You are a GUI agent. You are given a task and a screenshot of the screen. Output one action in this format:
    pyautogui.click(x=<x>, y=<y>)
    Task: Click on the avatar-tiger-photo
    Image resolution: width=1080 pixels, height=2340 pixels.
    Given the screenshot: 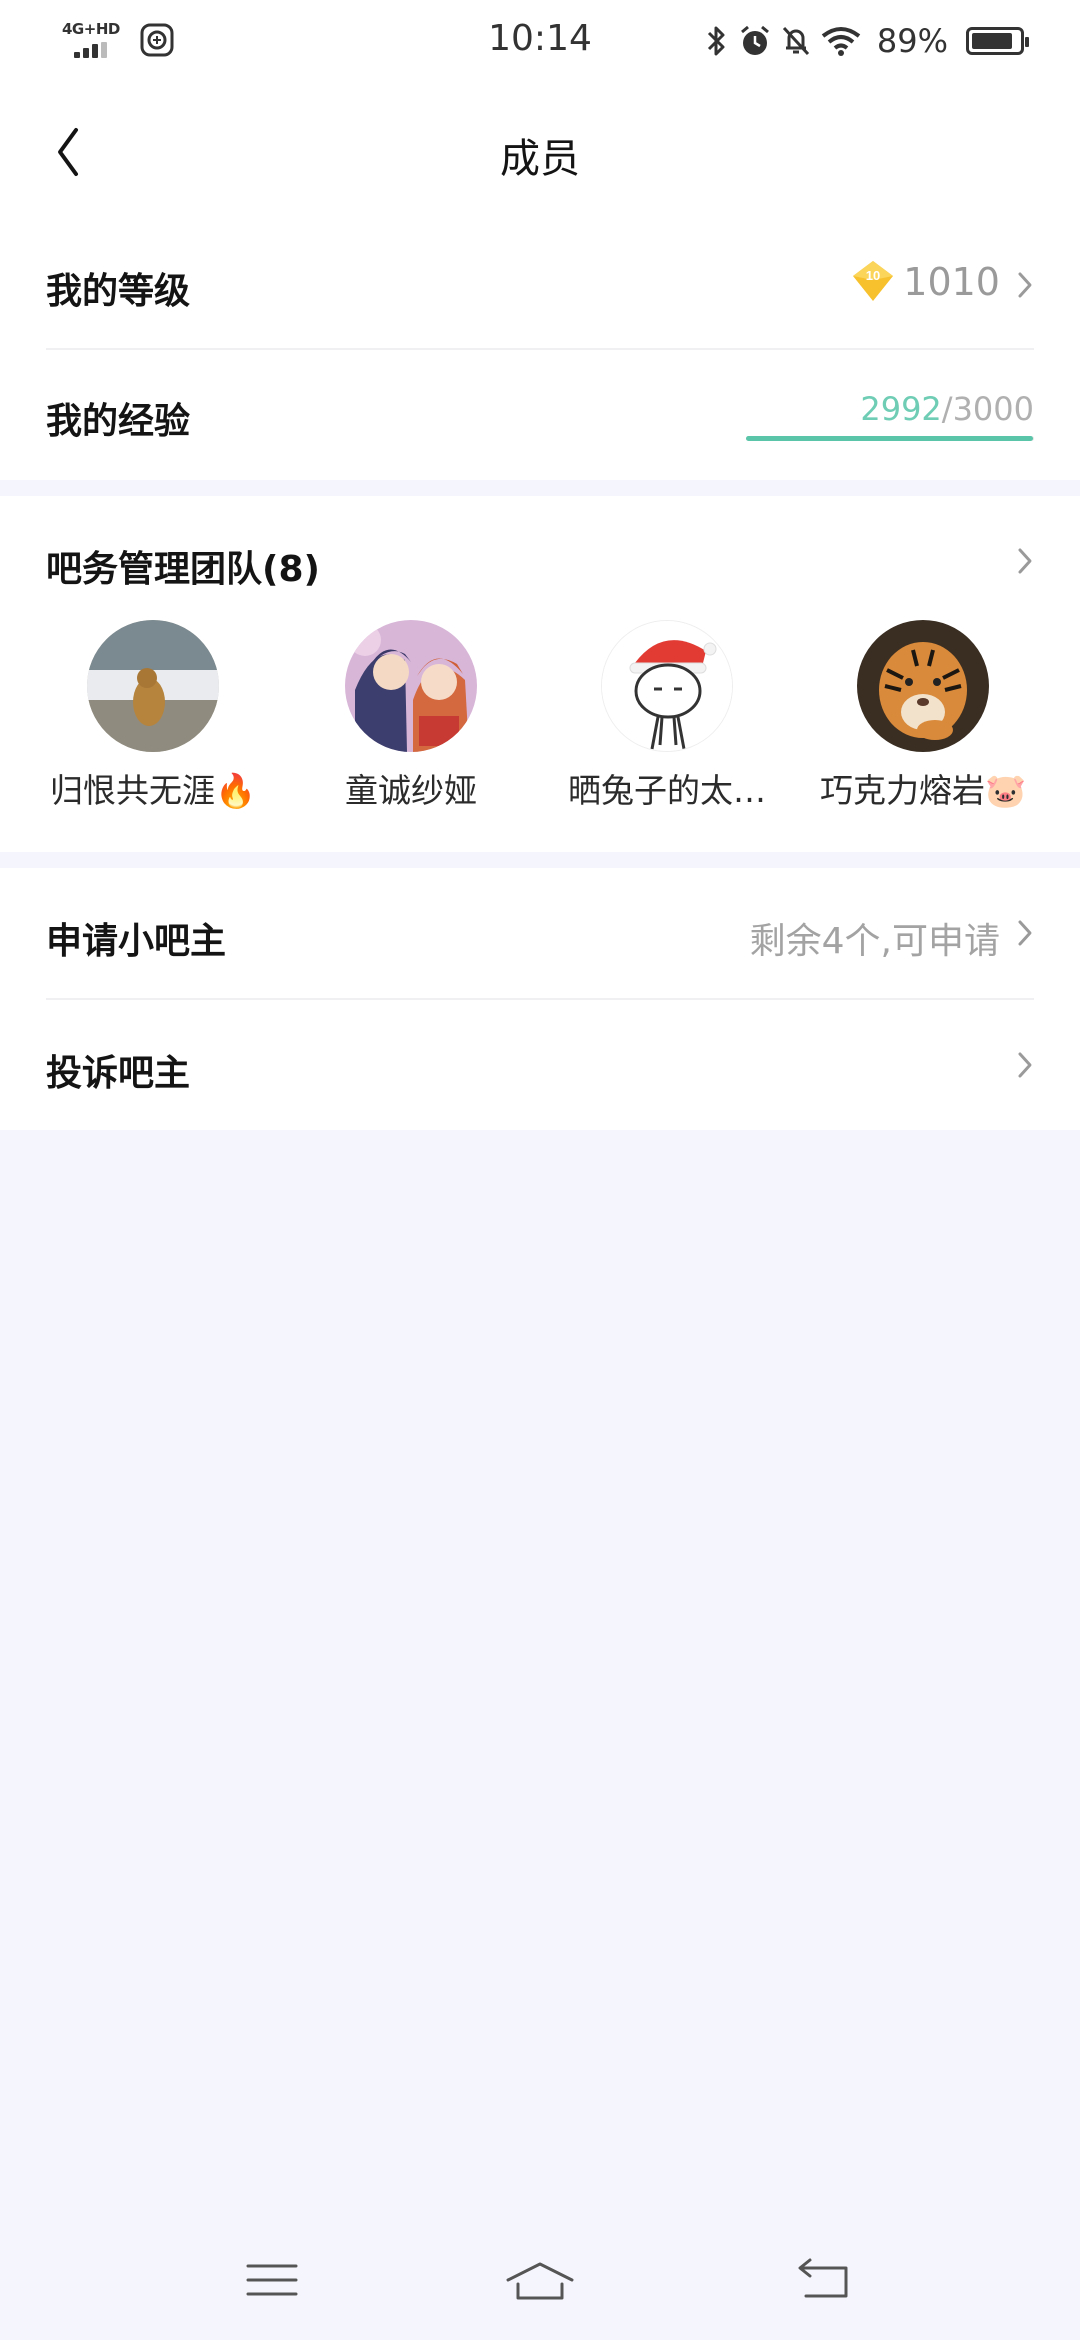 What is the action you would take?
    pyautogui.click(x=923, y=686)
    